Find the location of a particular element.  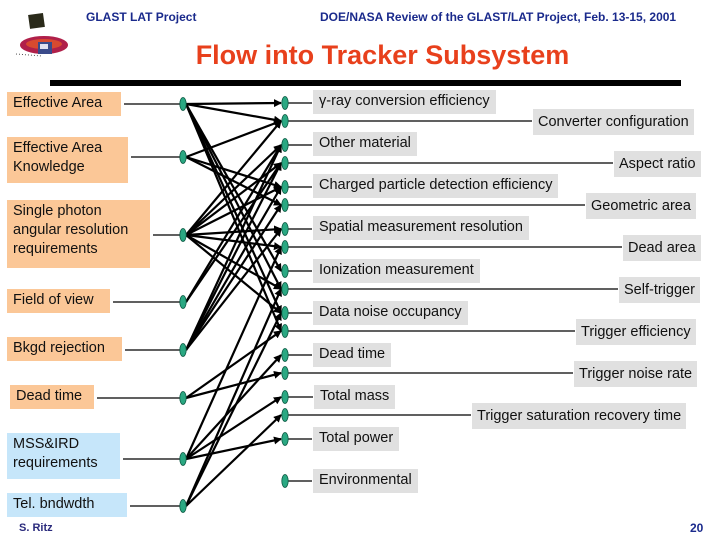

parameter-box: Converter configuration is located at coordinates (613, 122).